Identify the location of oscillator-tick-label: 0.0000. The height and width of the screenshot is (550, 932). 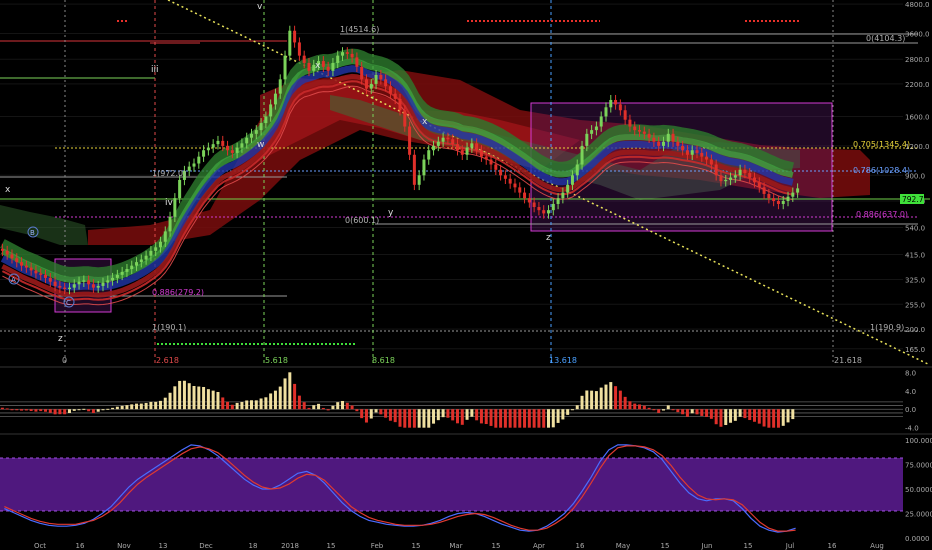
(917, 539).